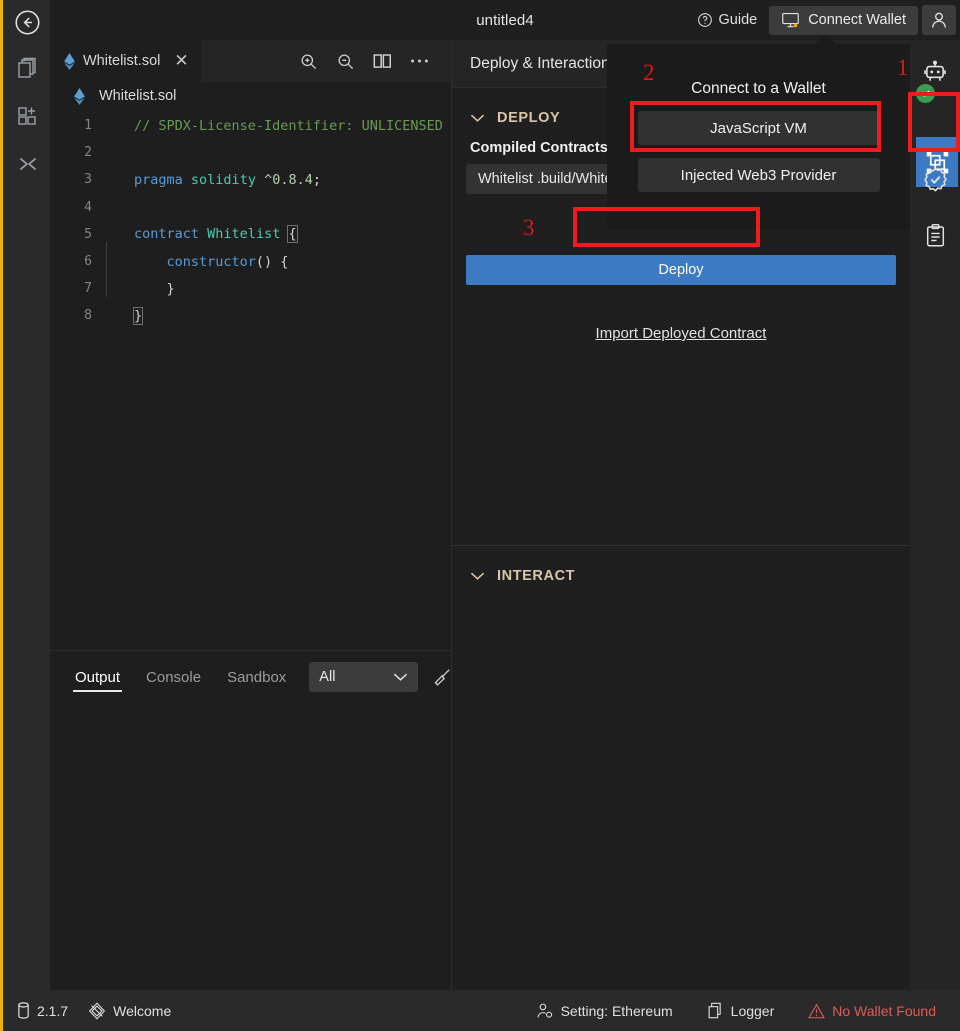 The image size is (960, 1031). What do you see at coordinates (382, 61) in the screenshot?
I see `split-editor-icon` at bounding box center [382, 61].